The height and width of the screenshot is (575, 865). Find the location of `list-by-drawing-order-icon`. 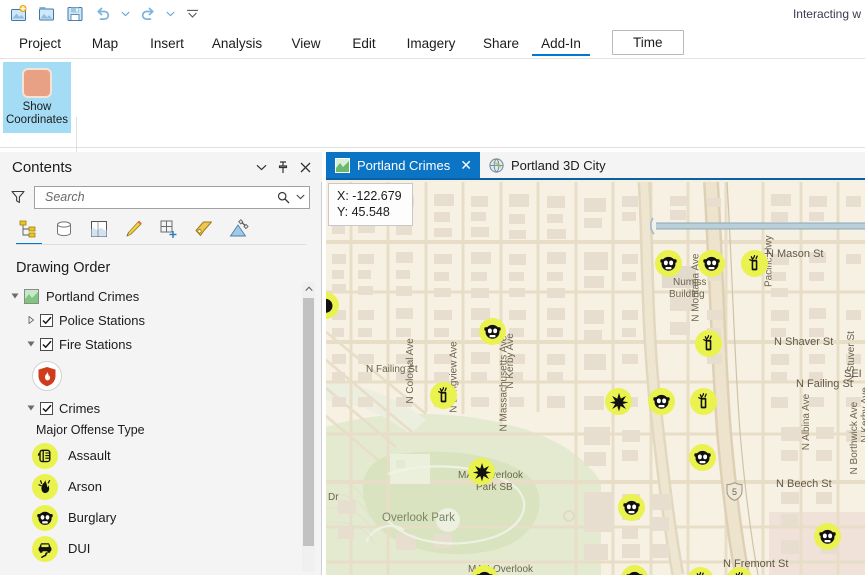

list-by-drawing-order-icon is located at coordinates (29, 230).